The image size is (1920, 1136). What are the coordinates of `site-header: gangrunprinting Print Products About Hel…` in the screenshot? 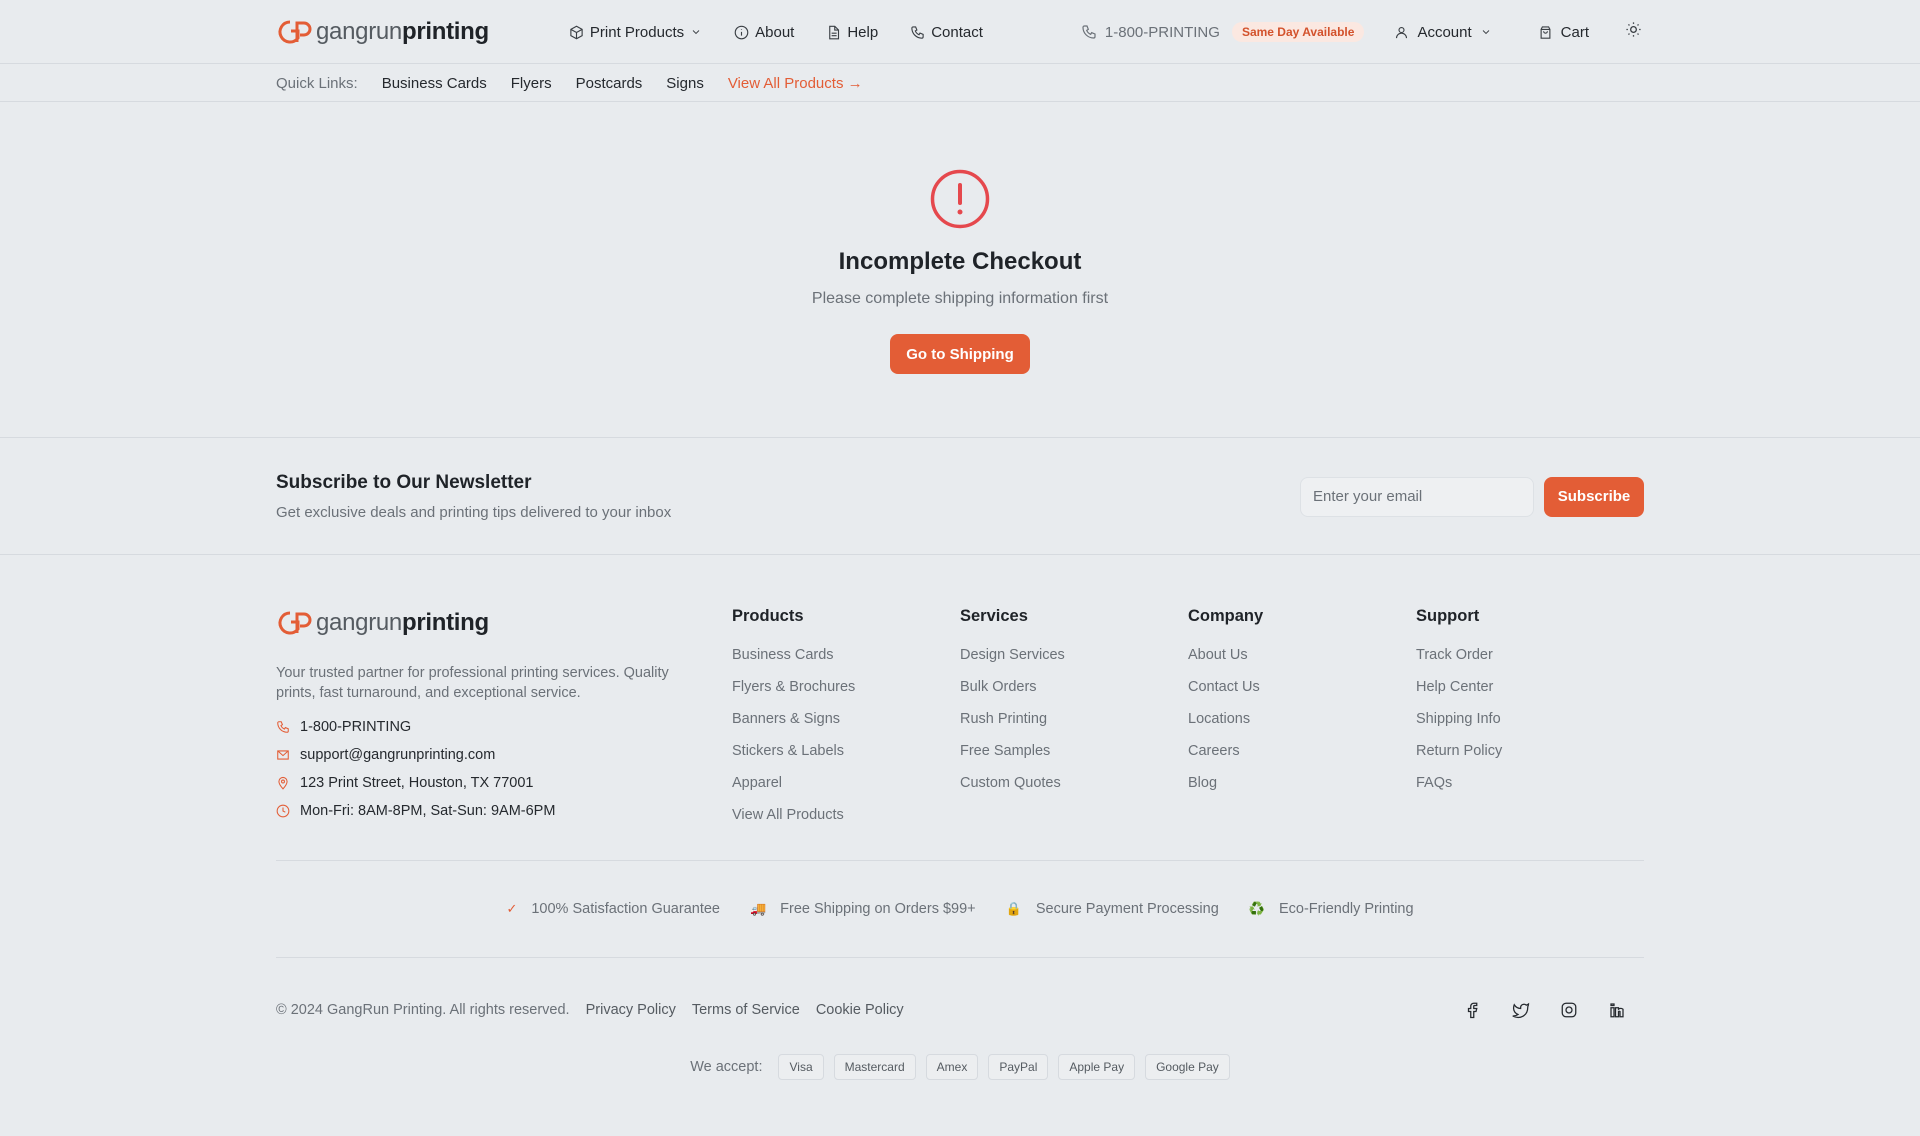 It's located at (960, 32).